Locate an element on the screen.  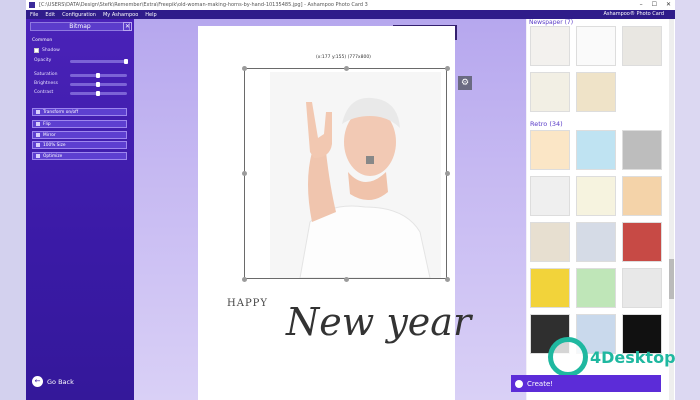
resize-handle-b is located at coordinates (346, 279).